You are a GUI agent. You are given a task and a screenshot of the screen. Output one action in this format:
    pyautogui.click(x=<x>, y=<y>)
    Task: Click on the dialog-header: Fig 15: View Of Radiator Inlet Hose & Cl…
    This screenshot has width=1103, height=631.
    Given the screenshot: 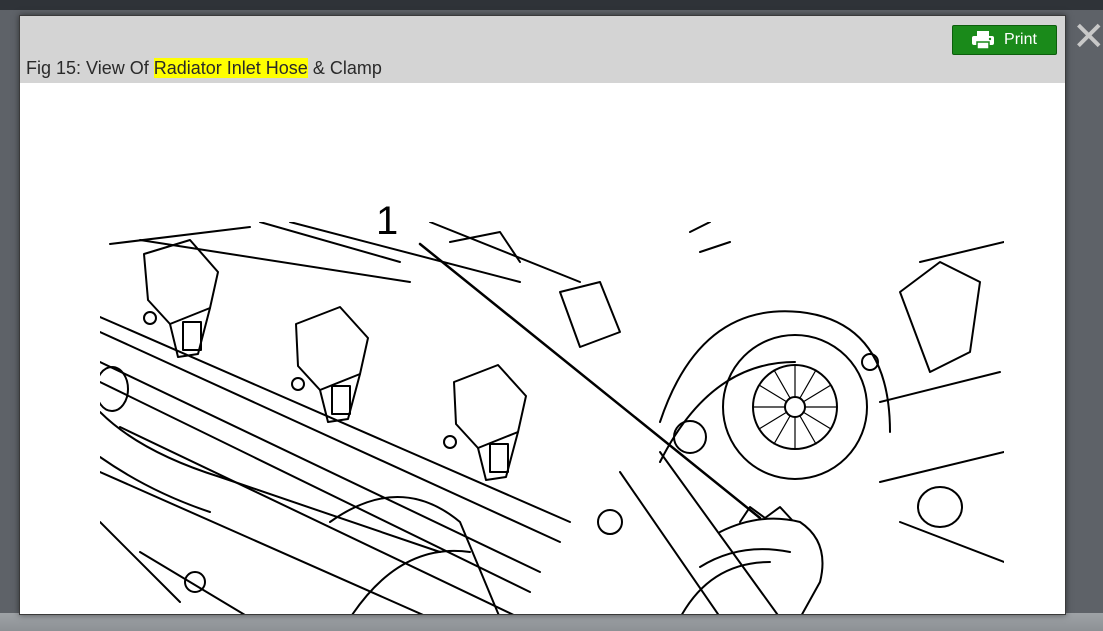 What is the action you would take?
    pyautogui.click(x=542, y=49)
    